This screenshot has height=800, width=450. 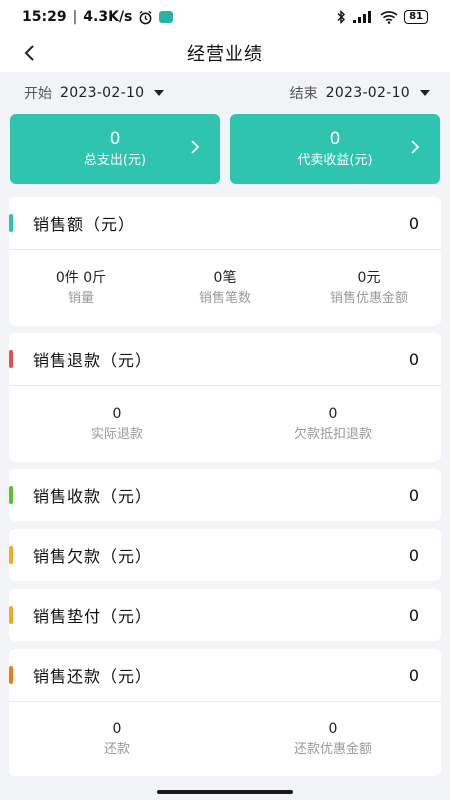 I want to click on section-title: 销售还款（元）, so click(x=93, y=676).